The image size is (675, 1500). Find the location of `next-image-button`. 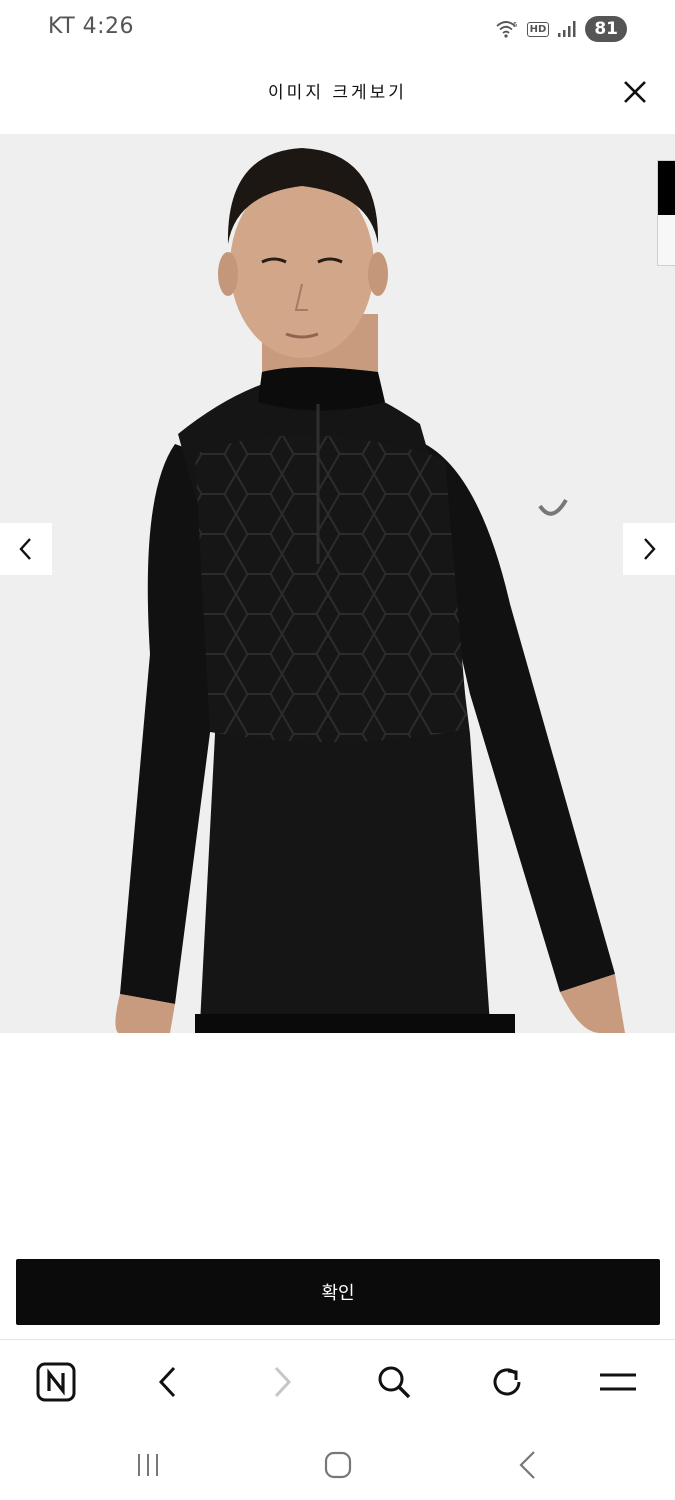

next-image-button is located at coordinates (649, 549).